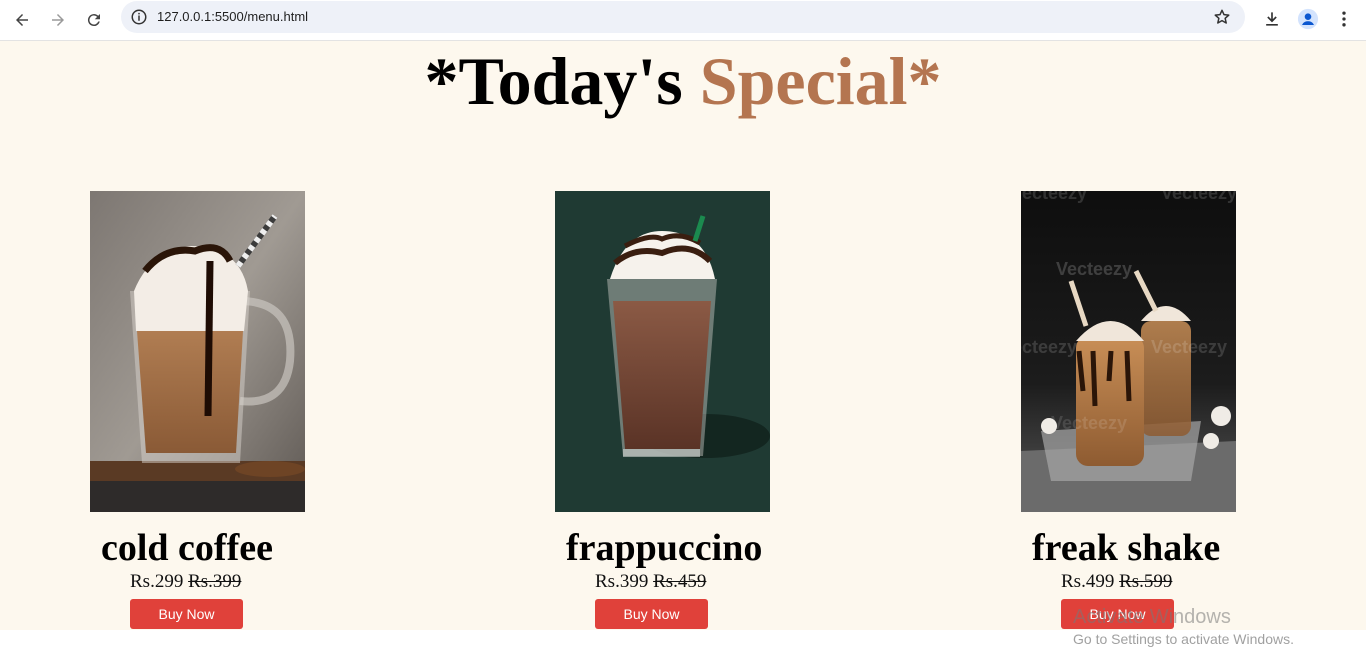  I want to click on title-prefix: *Today's, so click(562, 81).